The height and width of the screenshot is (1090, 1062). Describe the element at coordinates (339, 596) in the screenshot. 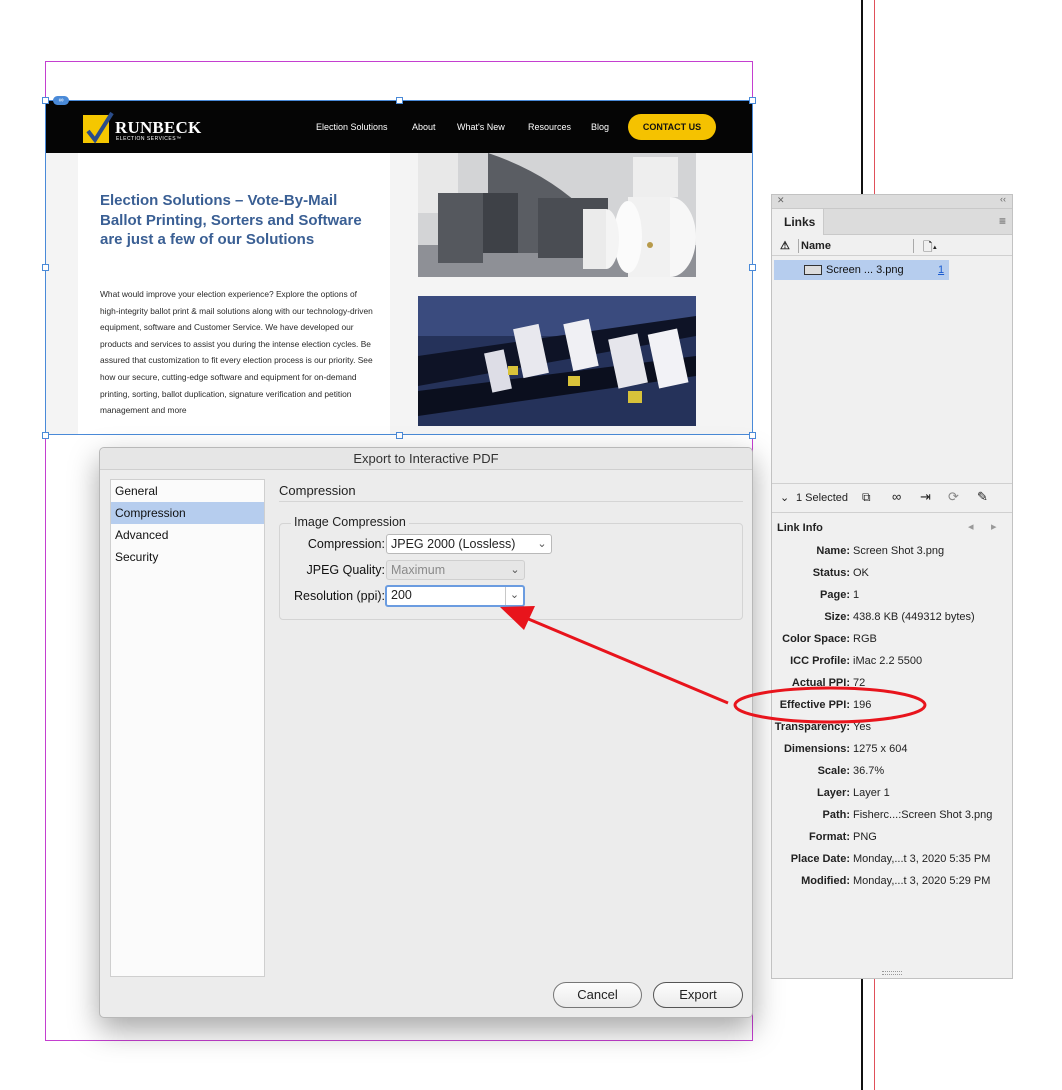

I see `resolution-label: Resolution (ppi):` at that location.